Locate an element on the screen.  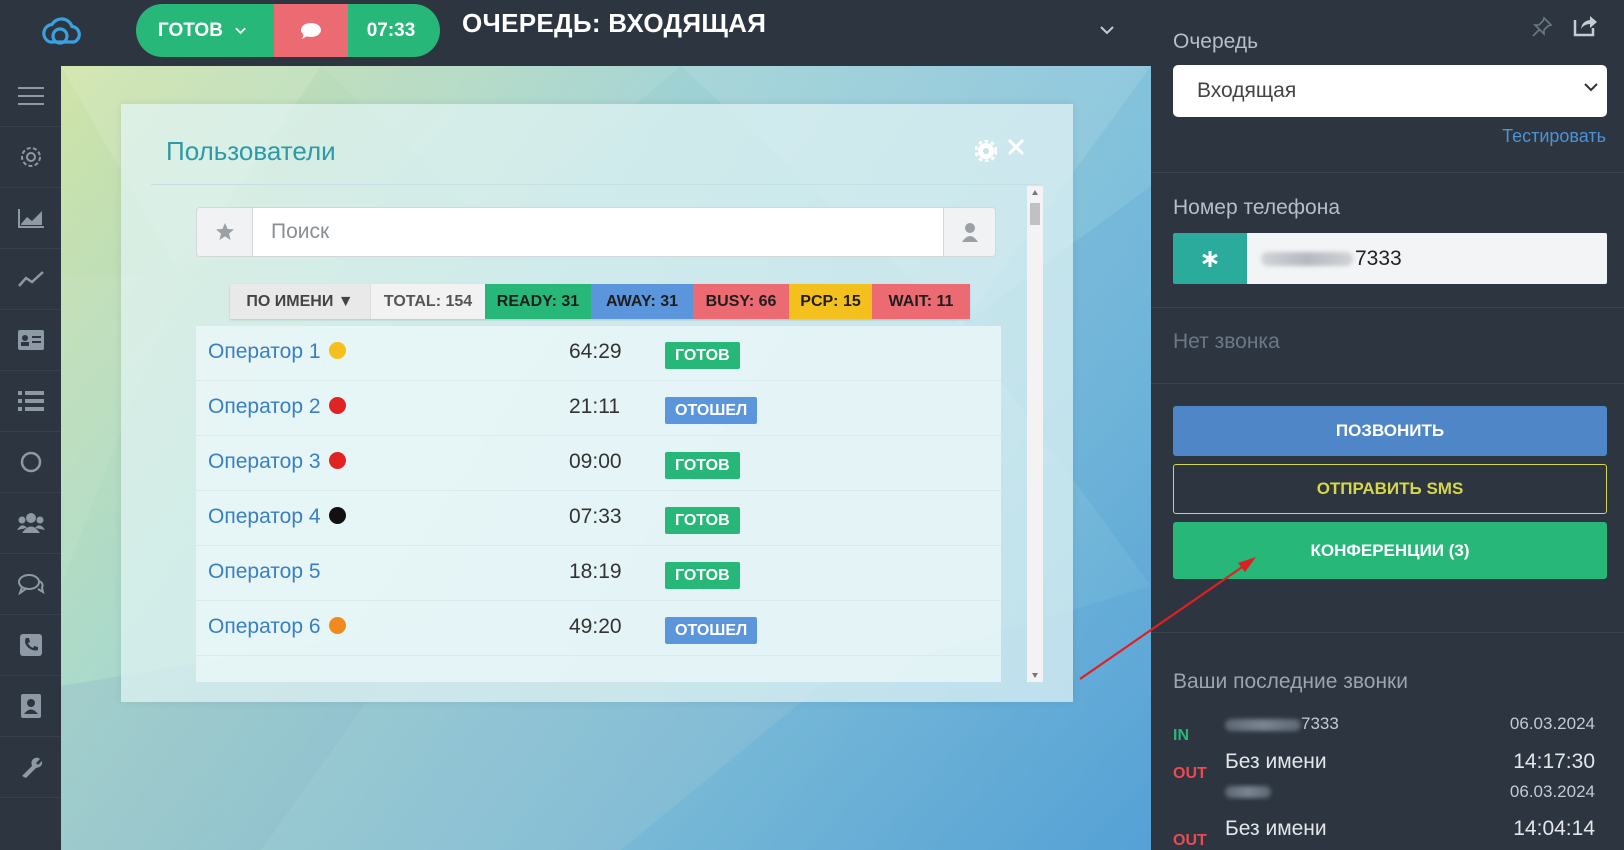
close-icon is located at coordinates (1016, 147).